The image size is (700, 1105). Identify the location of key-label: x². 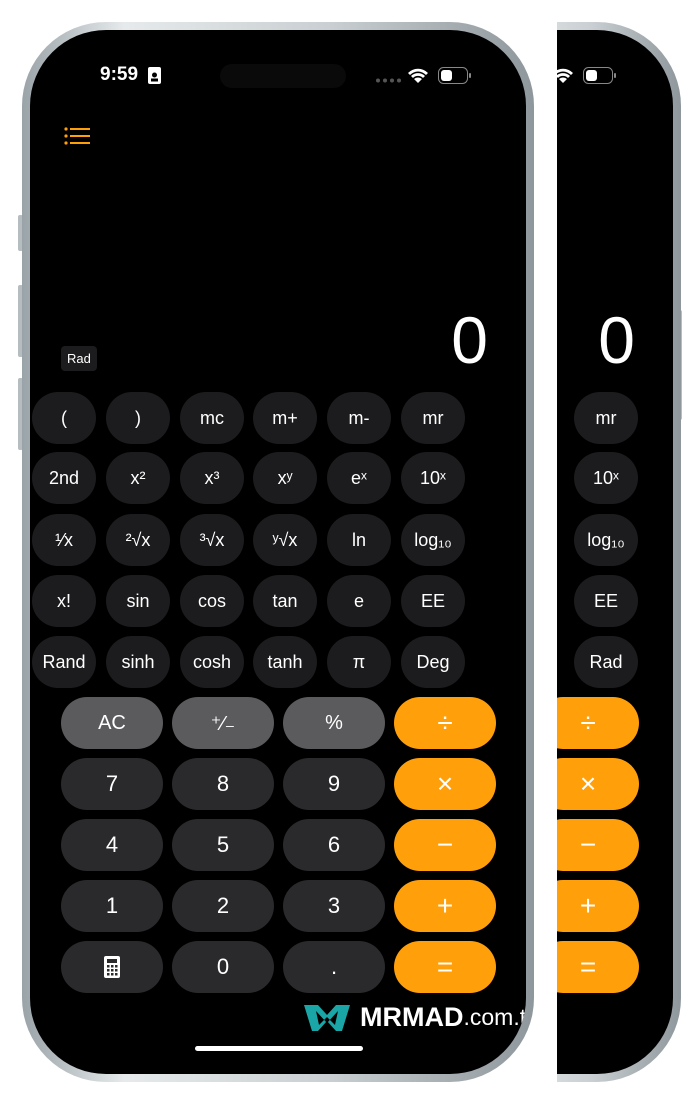
(138, 477).